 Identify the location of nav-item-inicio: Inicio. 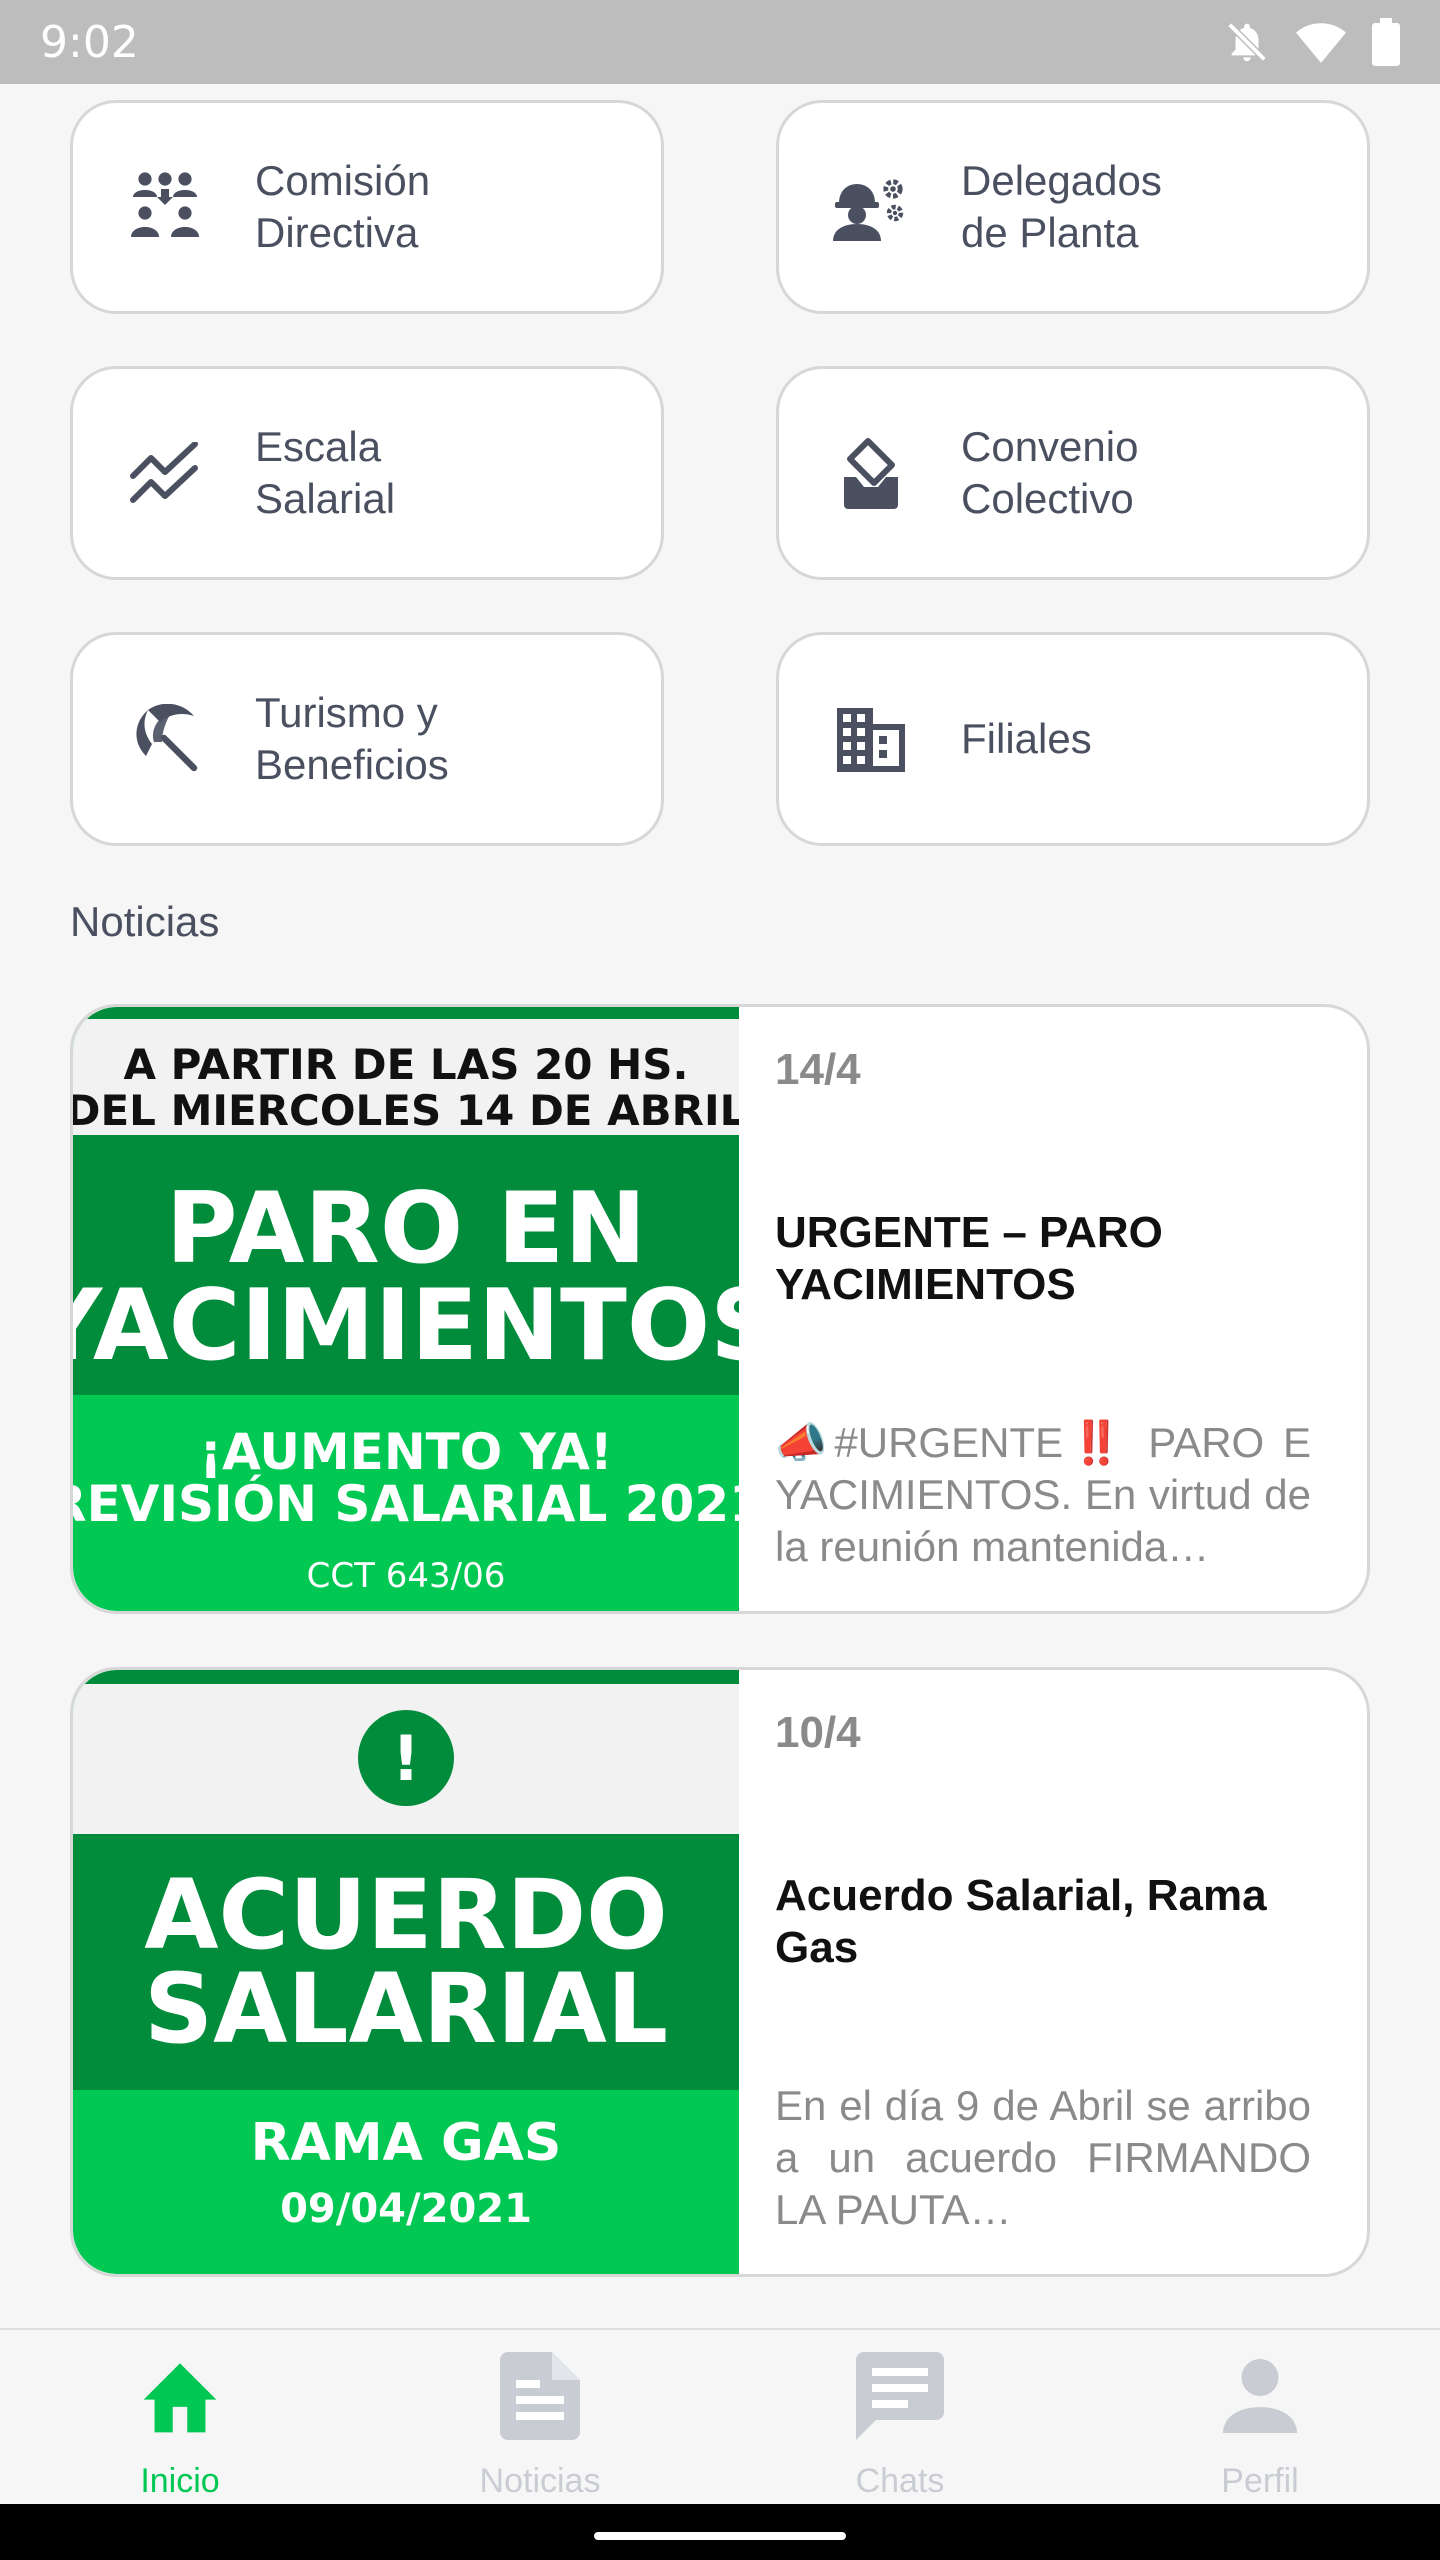
(180, 2417).